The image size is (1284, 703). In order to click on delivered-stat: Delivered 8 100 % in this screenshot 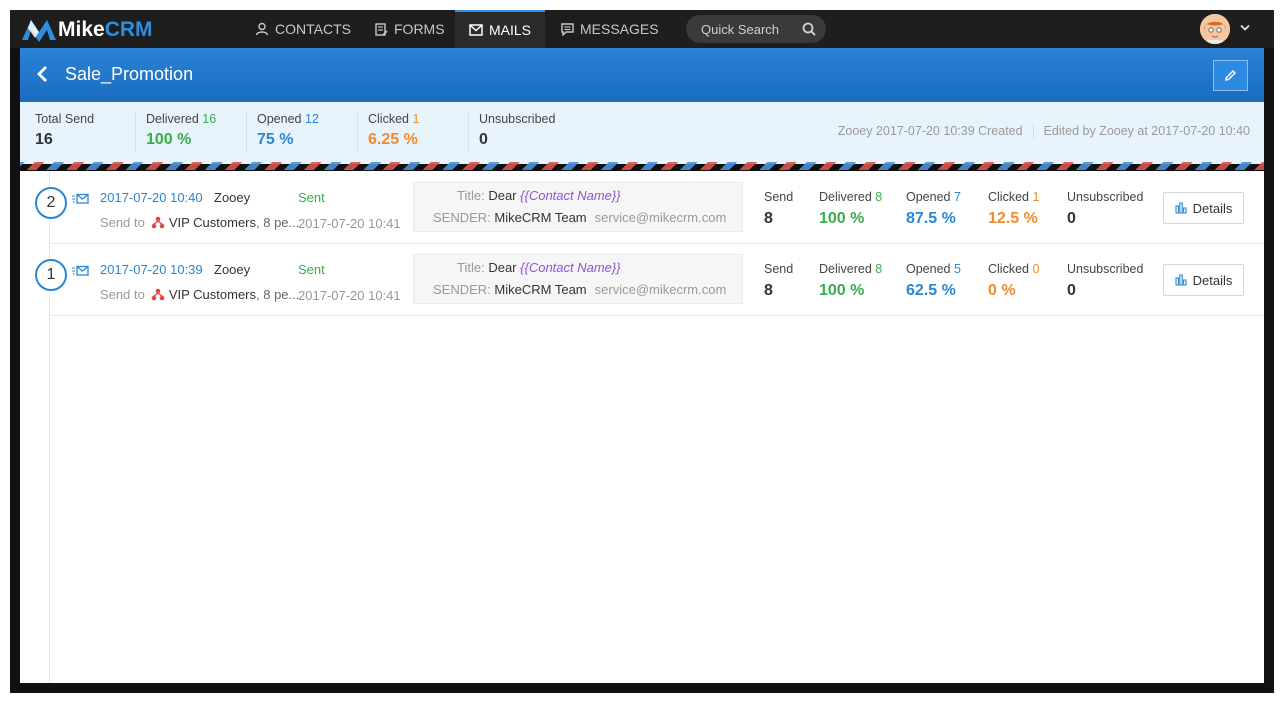, I will do `click(850, 281)`.